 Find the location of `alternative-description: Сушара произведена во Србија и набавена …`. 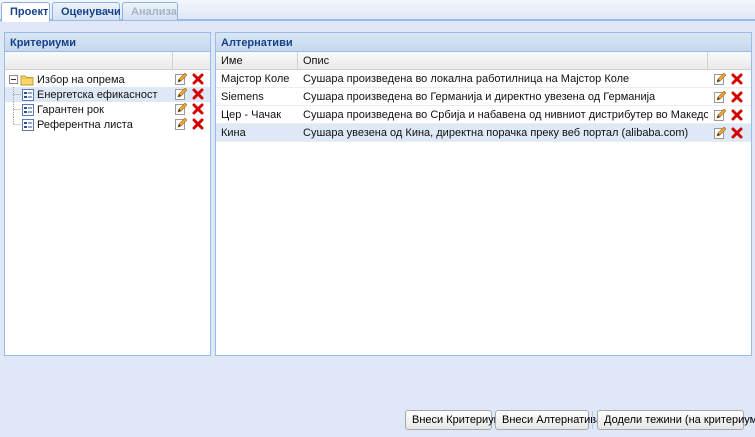

alternative-description: Сушара произведена во Србија и набавена … is located at coordinates (505, 114).